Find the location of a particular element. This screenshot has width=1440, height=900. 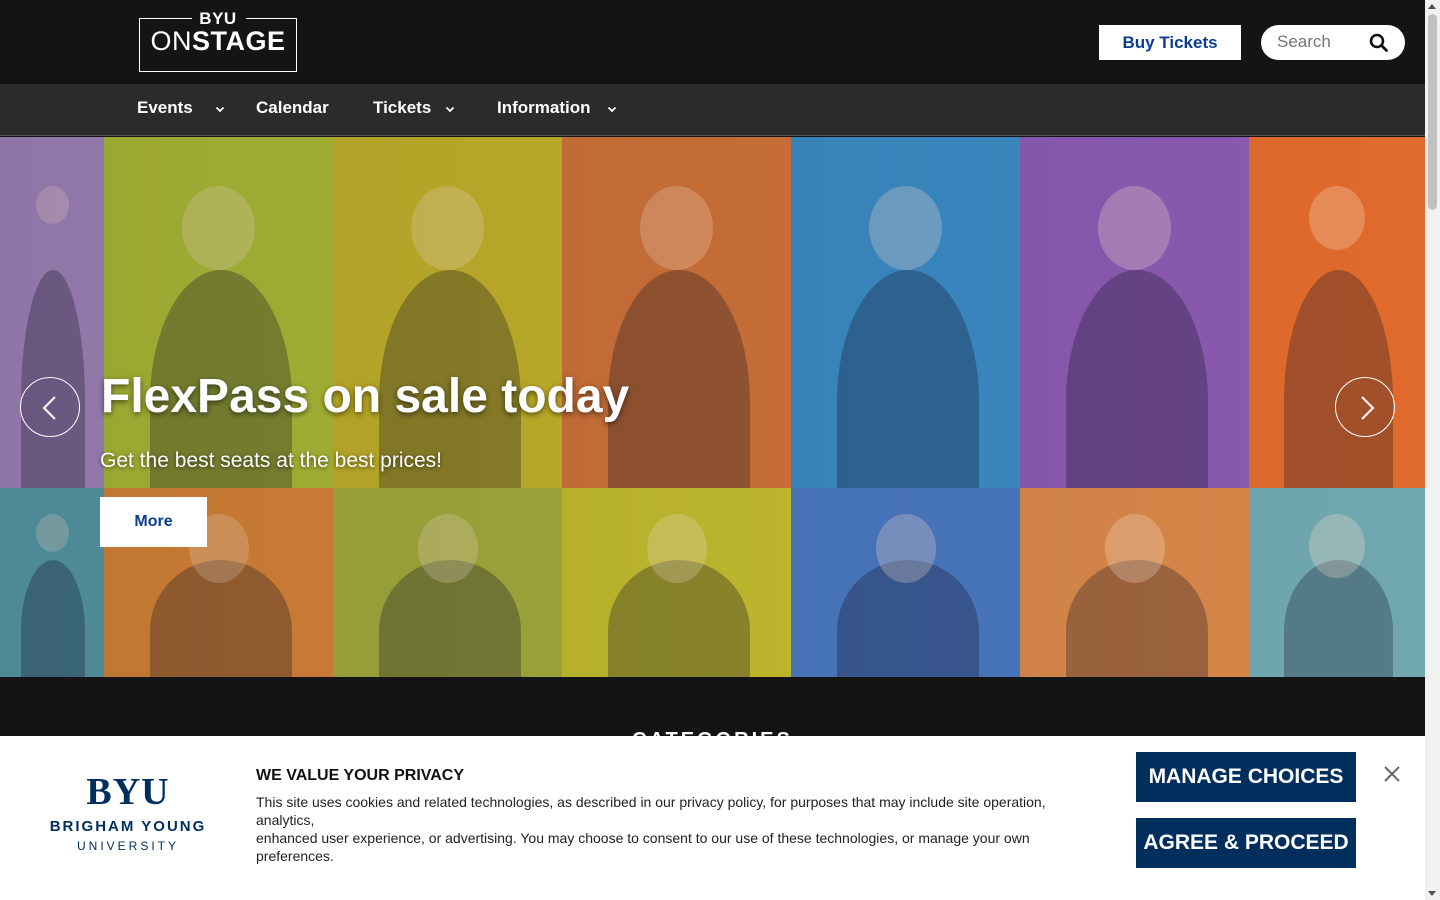

nav-events: Events is located at coordinates (181, 110).